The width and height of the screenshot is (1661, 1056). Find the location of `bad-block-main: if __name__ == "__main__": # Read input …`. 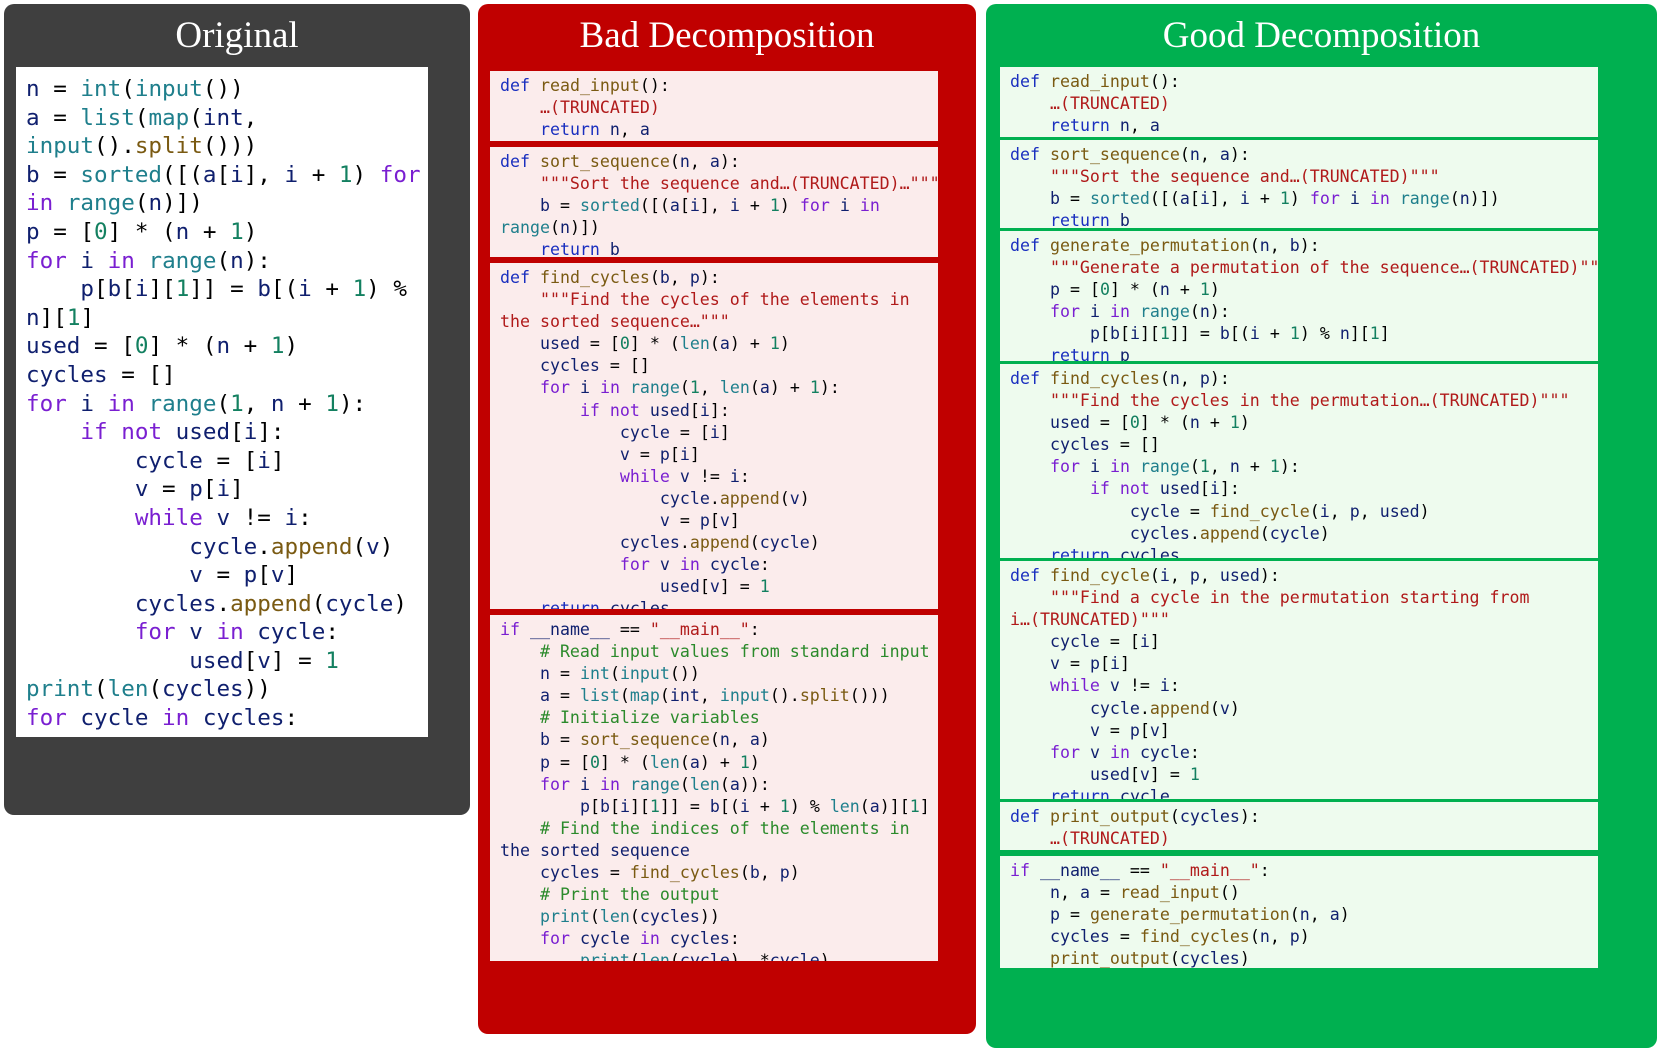

bad-block-main: if __name__ == "__main__": # Read input … is located at coordinates (714, 788).